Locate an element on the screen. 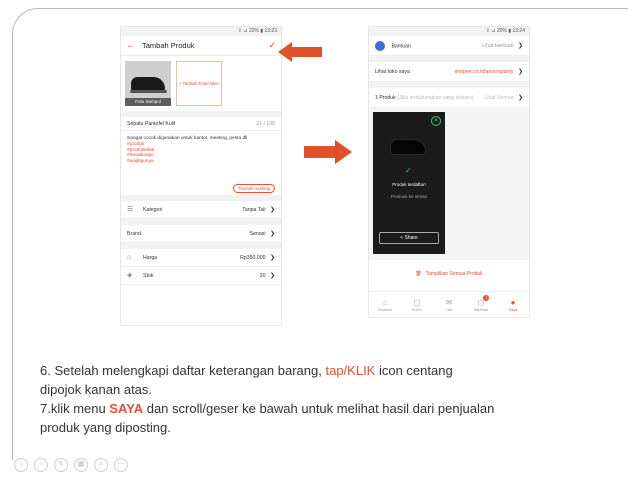 The image size is (634, 477). arrow-right-icon is located at coordinates (328, 152).